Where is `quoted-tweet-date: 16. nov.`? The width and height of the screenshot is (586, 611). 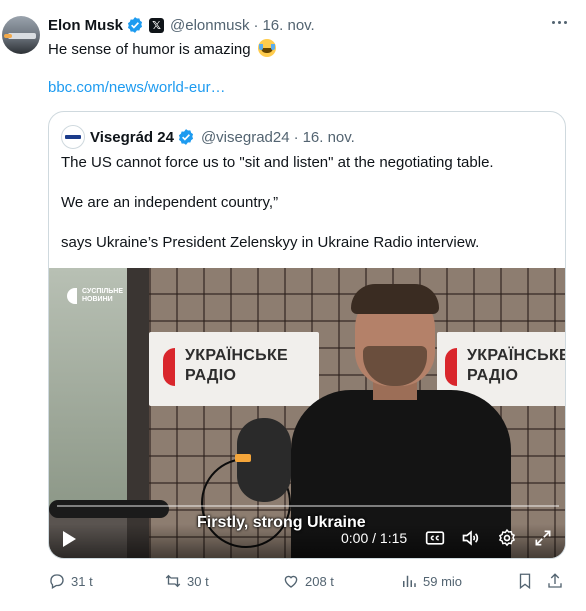
quoted-tweet-date: 16. nov. is located at coordinates (329, 137).